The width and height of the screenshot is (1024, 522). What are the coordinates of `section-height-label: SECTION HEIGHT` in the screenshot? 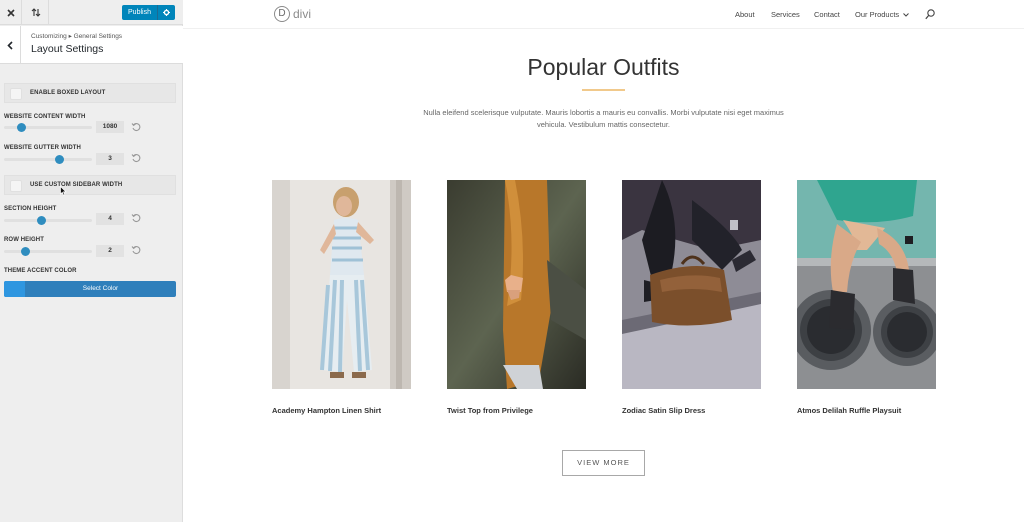 It's located at (30, 209).